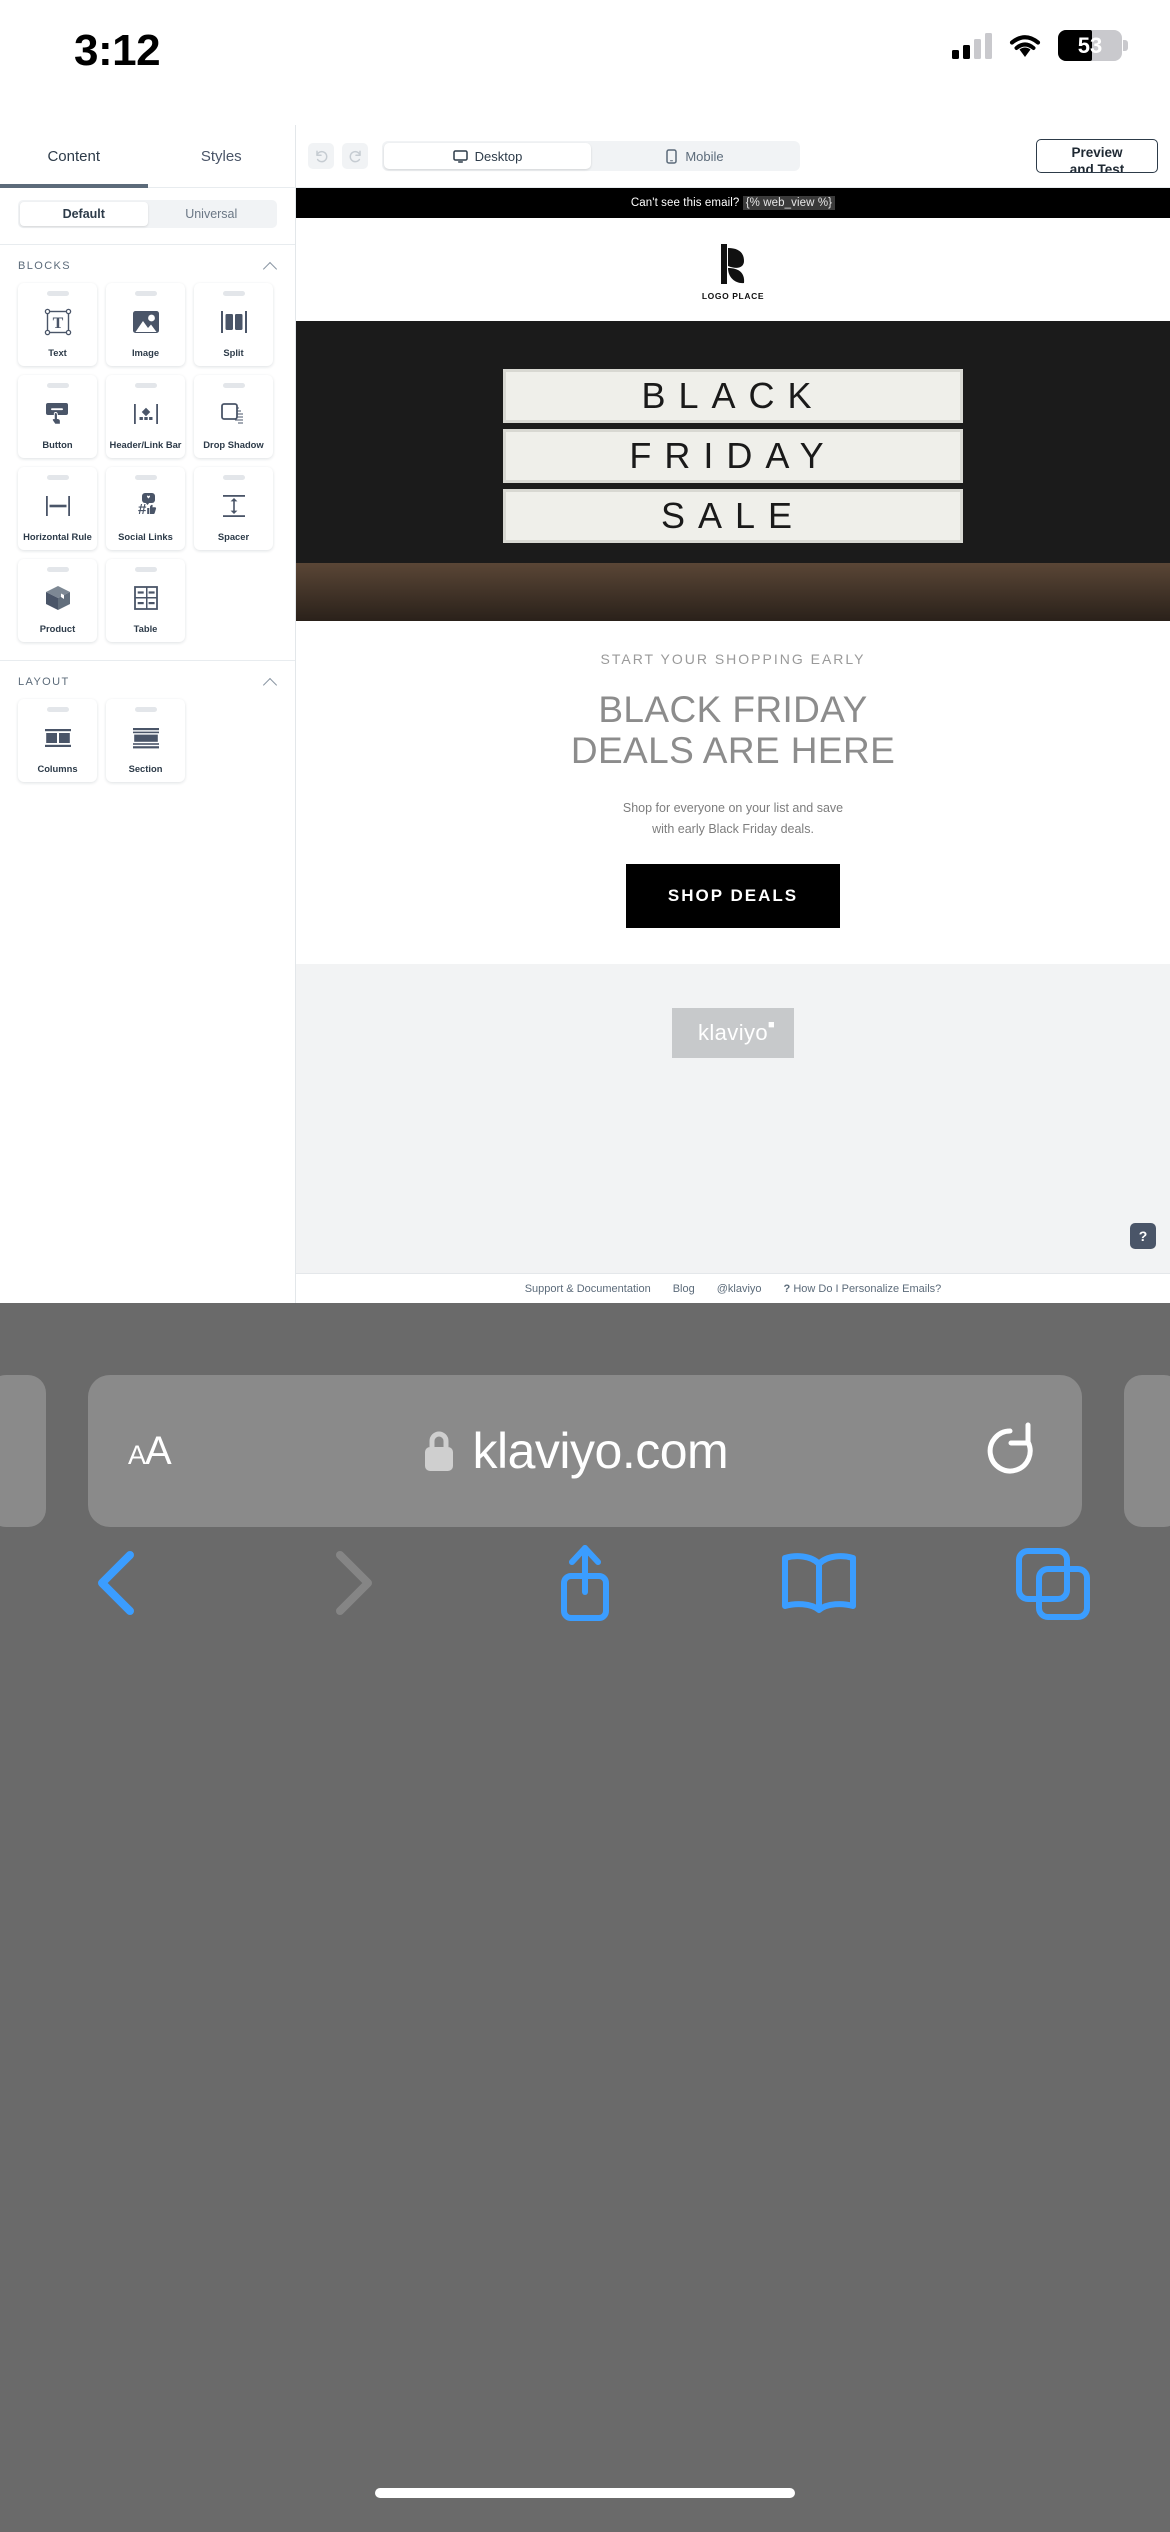 This screenshot has width=1170, height=2532. What do you see at coordinates (787, 1288) in the screenshot?
I see `question-mark-icon: ?` at bounding box center [787, 1288].